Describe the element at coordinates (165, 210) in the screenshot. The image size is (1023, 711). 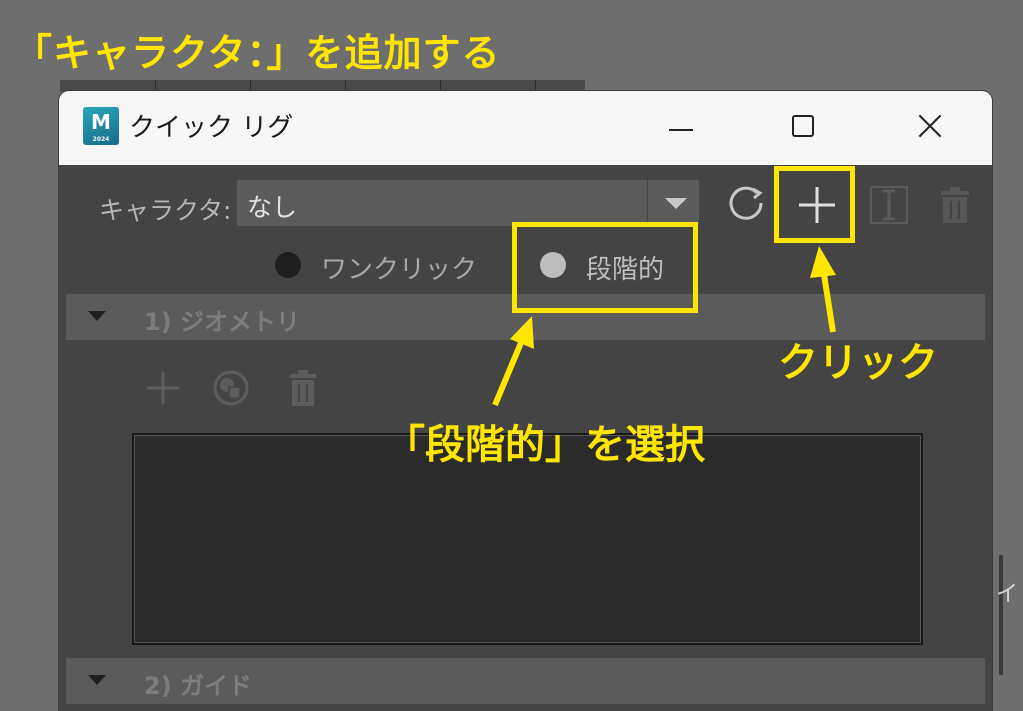
I see `character-label: キャラクタ:` at that location.